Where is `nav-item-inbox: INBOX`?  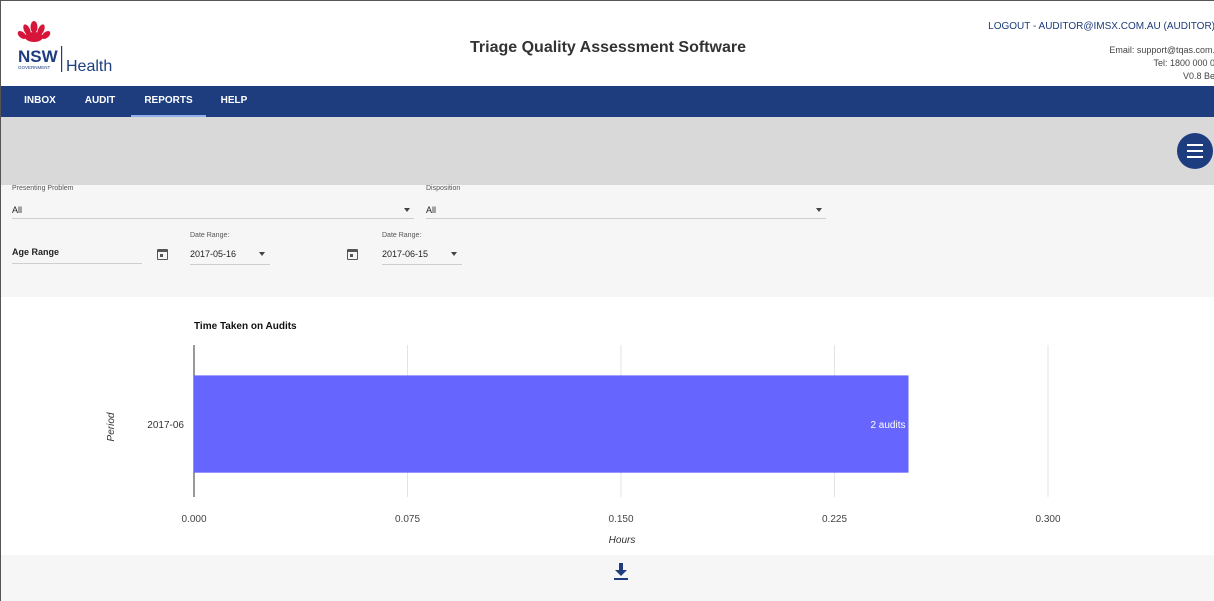 nav-item-inbox: INBOX is located at coordinates (40, 101).